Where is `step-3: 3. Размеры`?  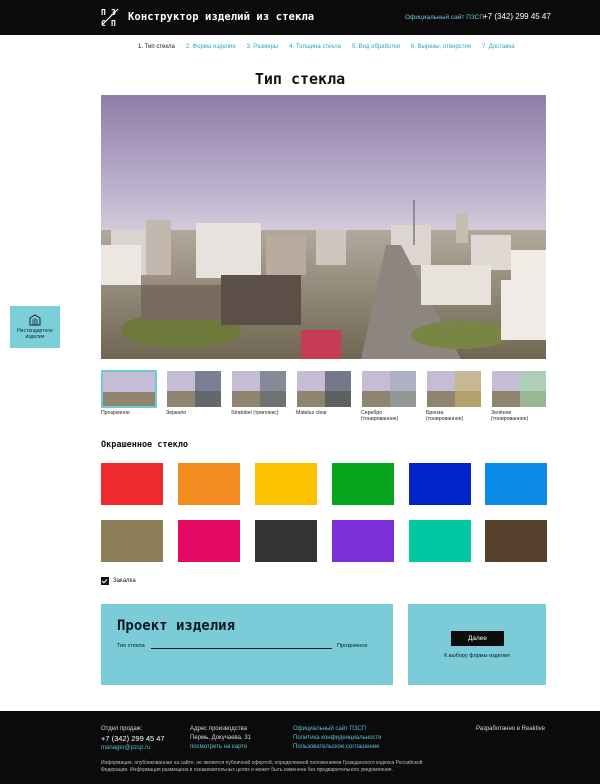 step-3: 3. Размеры is located at coordinates (263, 47).